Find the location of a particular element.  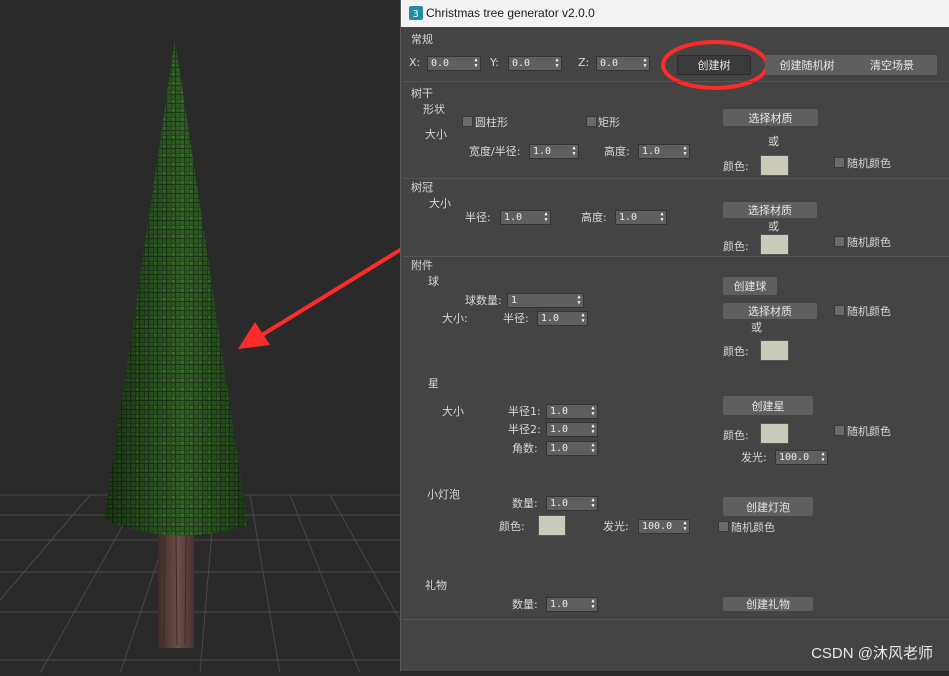

svg-text: 3 is located at coordinates (416, 14).